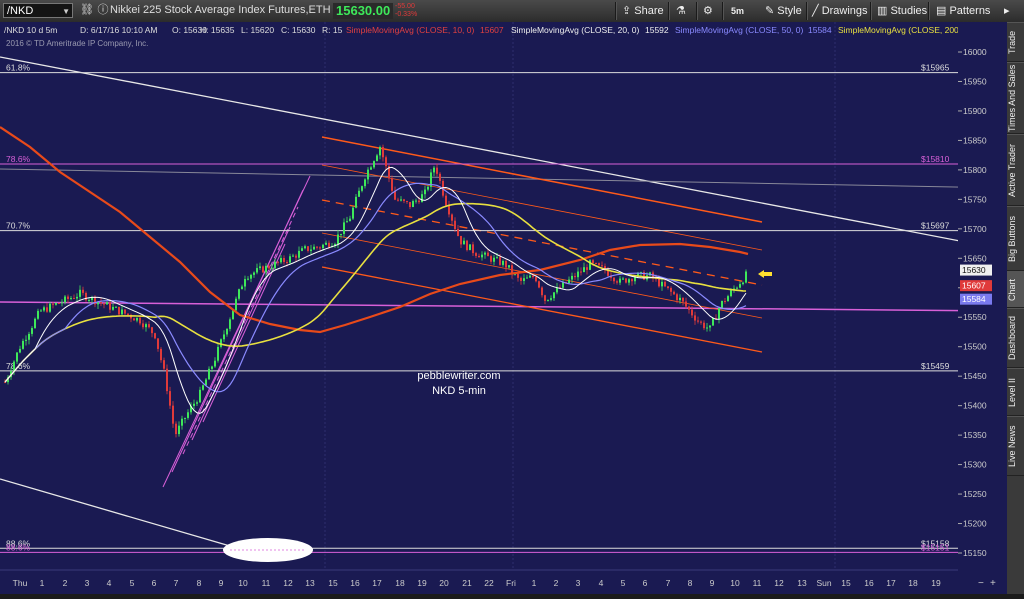 This screenshot has width=1024, height=599. What do you see at coordinates (993, 583) in the screenshot?
I see `zoom-in-icon: +` at bounding box center [993, 583].